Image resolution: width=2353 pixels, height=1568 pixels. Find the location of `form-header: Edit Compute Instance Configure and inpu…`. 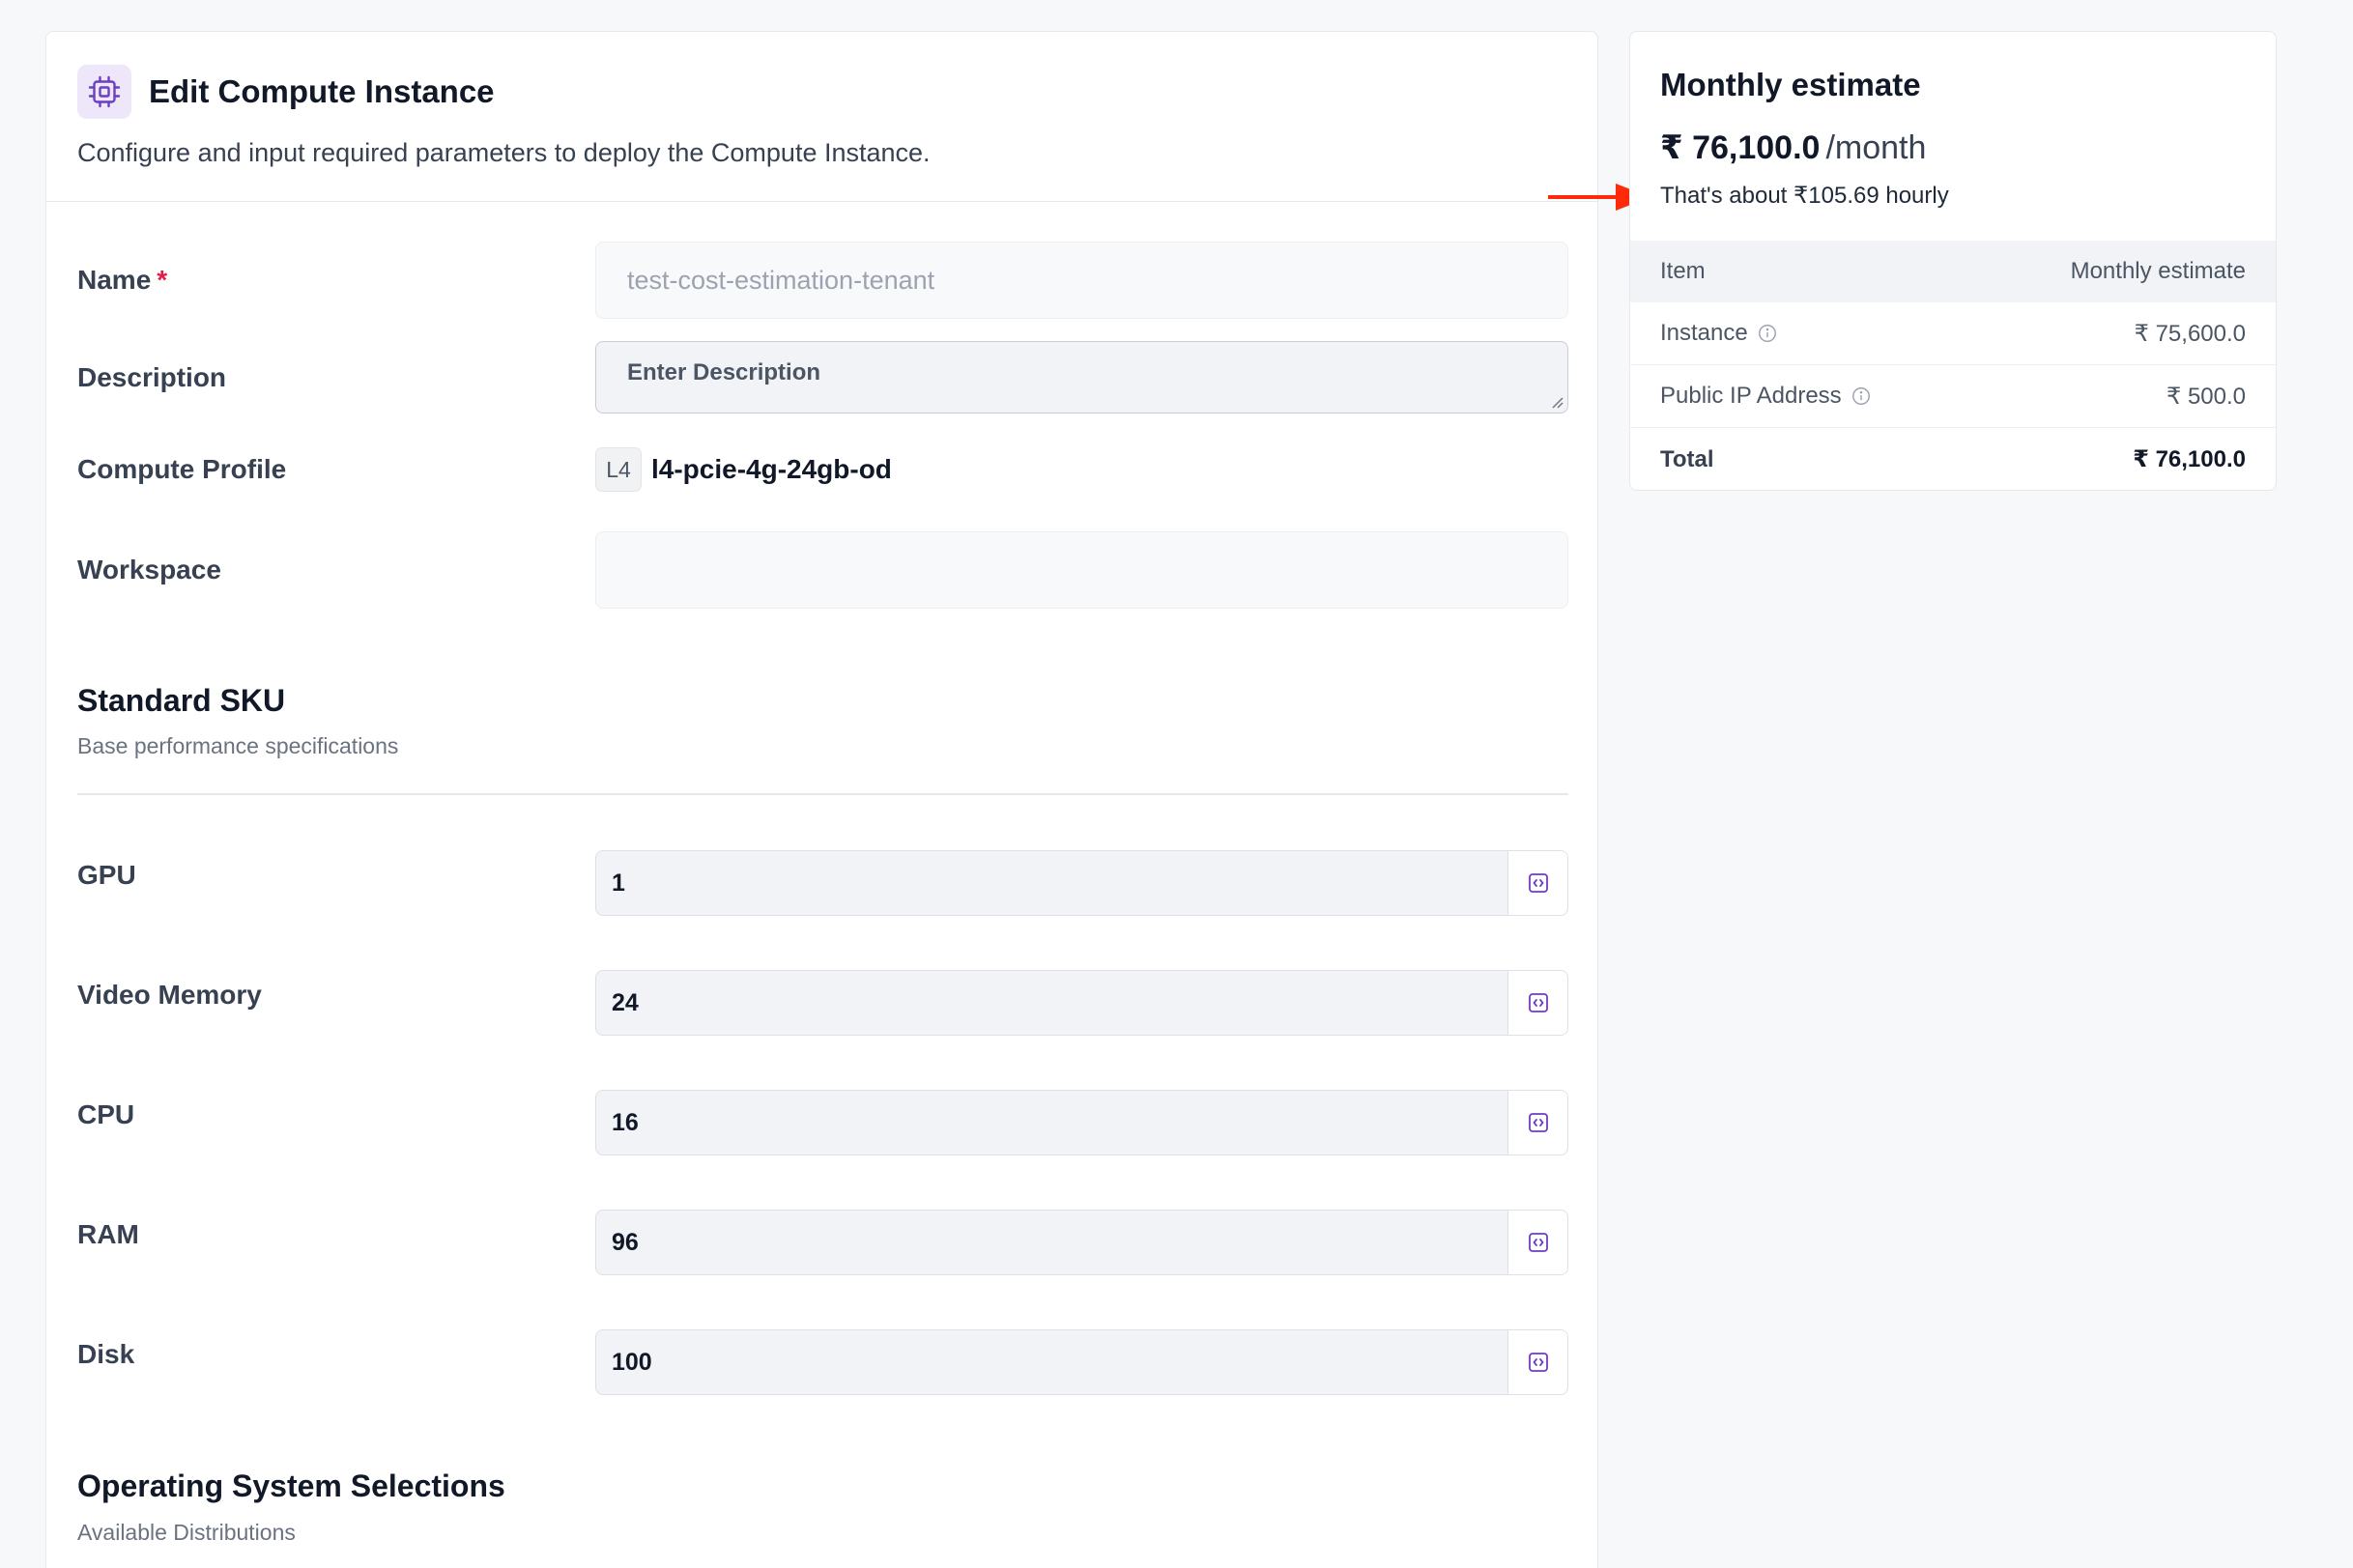

form-header: Edit Compute Instance Configure and inpu… is located at coordinates (821, 117).